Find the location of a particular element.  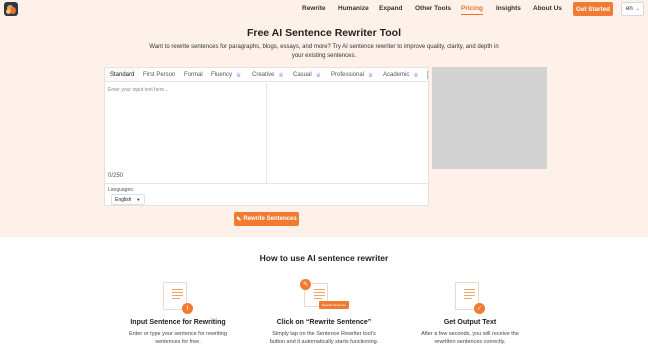

tab-label: Creative is located at coordinates (263, 75).